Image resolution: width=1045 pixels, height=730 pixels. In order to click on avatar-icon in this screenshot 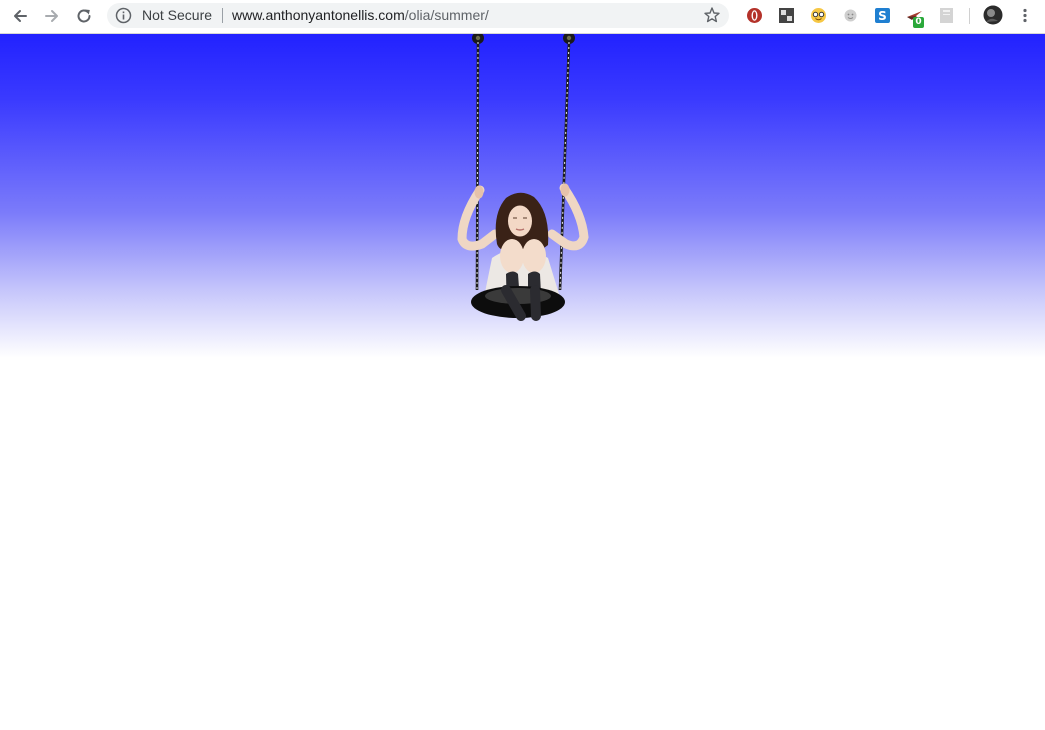, I will do `click(993, 15)`.